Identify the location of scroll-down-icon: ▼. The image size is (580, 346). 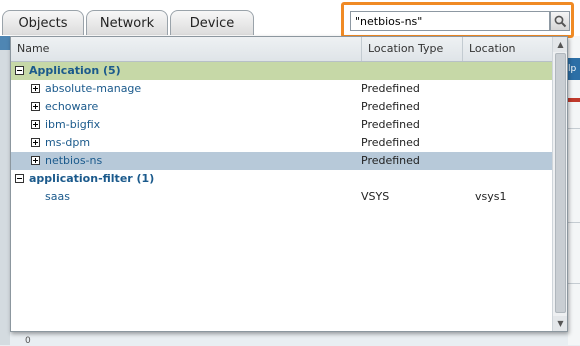
(560, 323).